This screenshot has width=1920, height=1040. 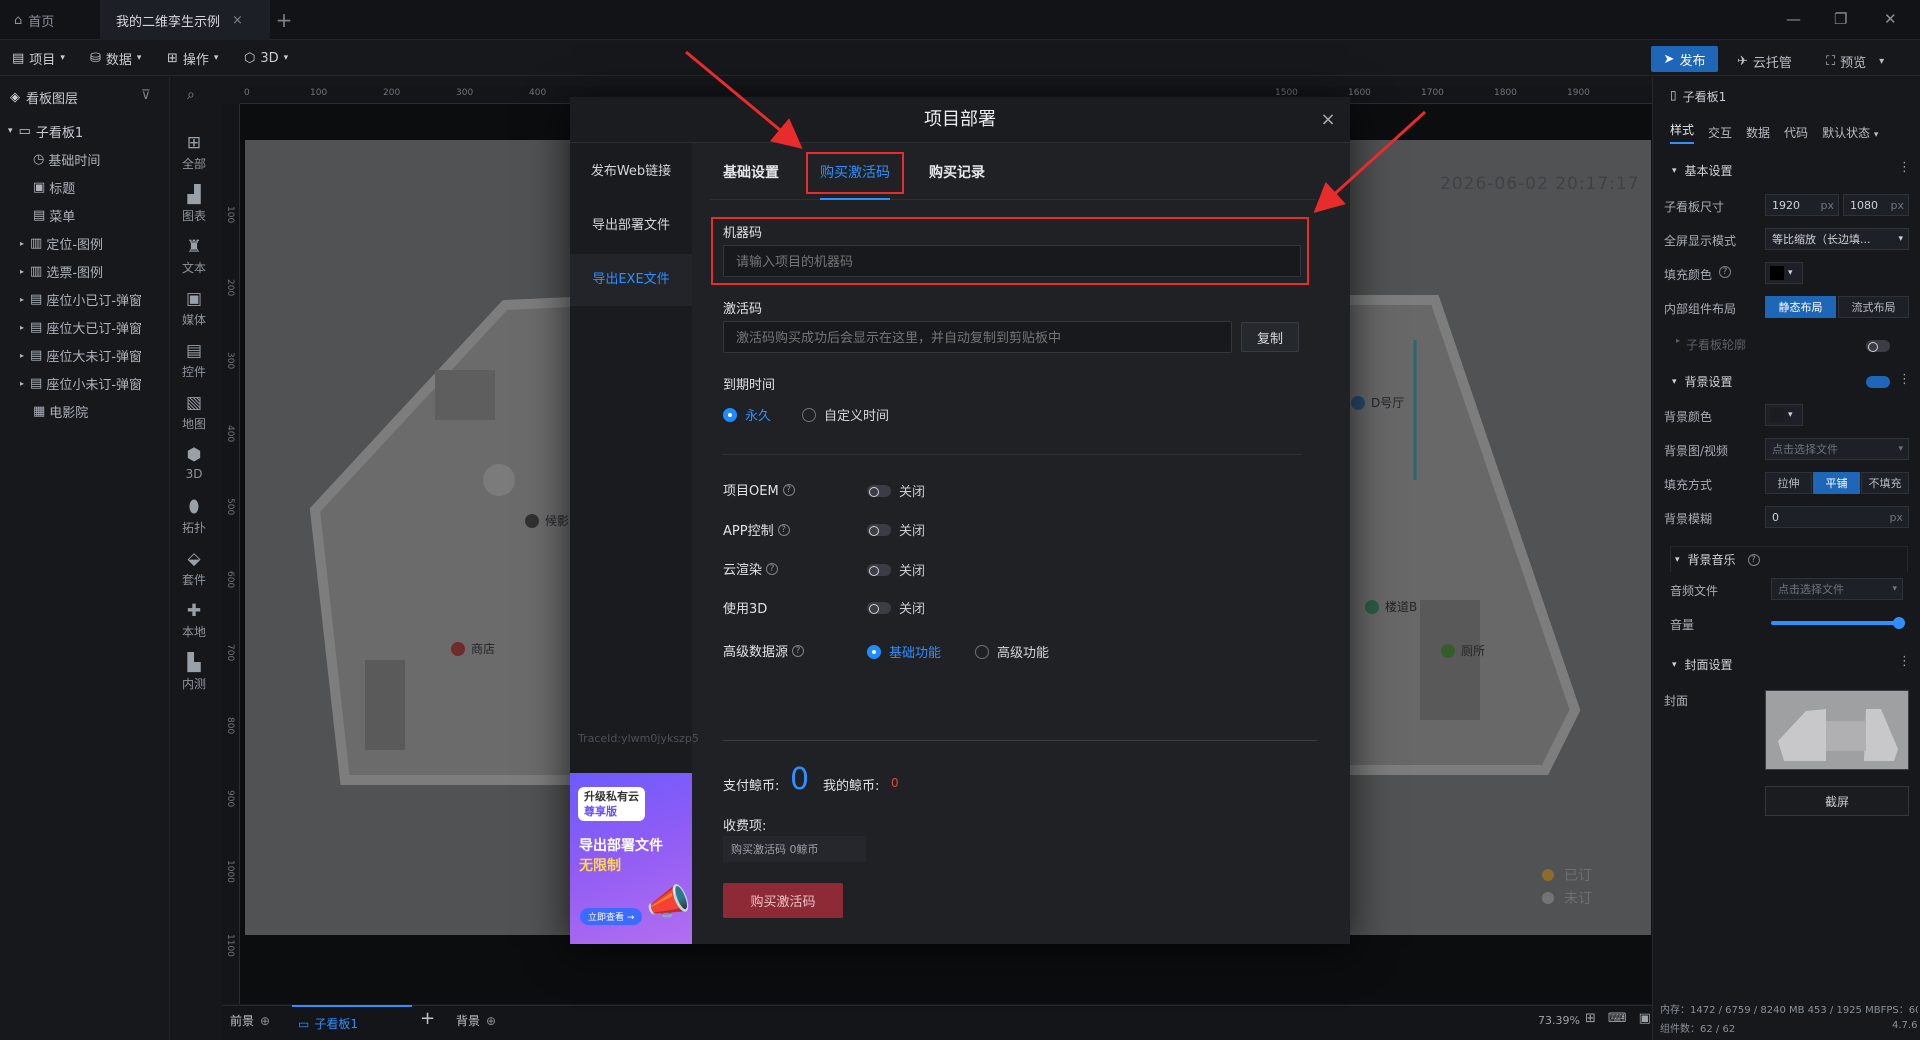 What do you see at coordinates (1837, 449) in the screenshot?
I see `bg-image-select: 点击选择文件 ▾` at bounding box center [1837, 449].